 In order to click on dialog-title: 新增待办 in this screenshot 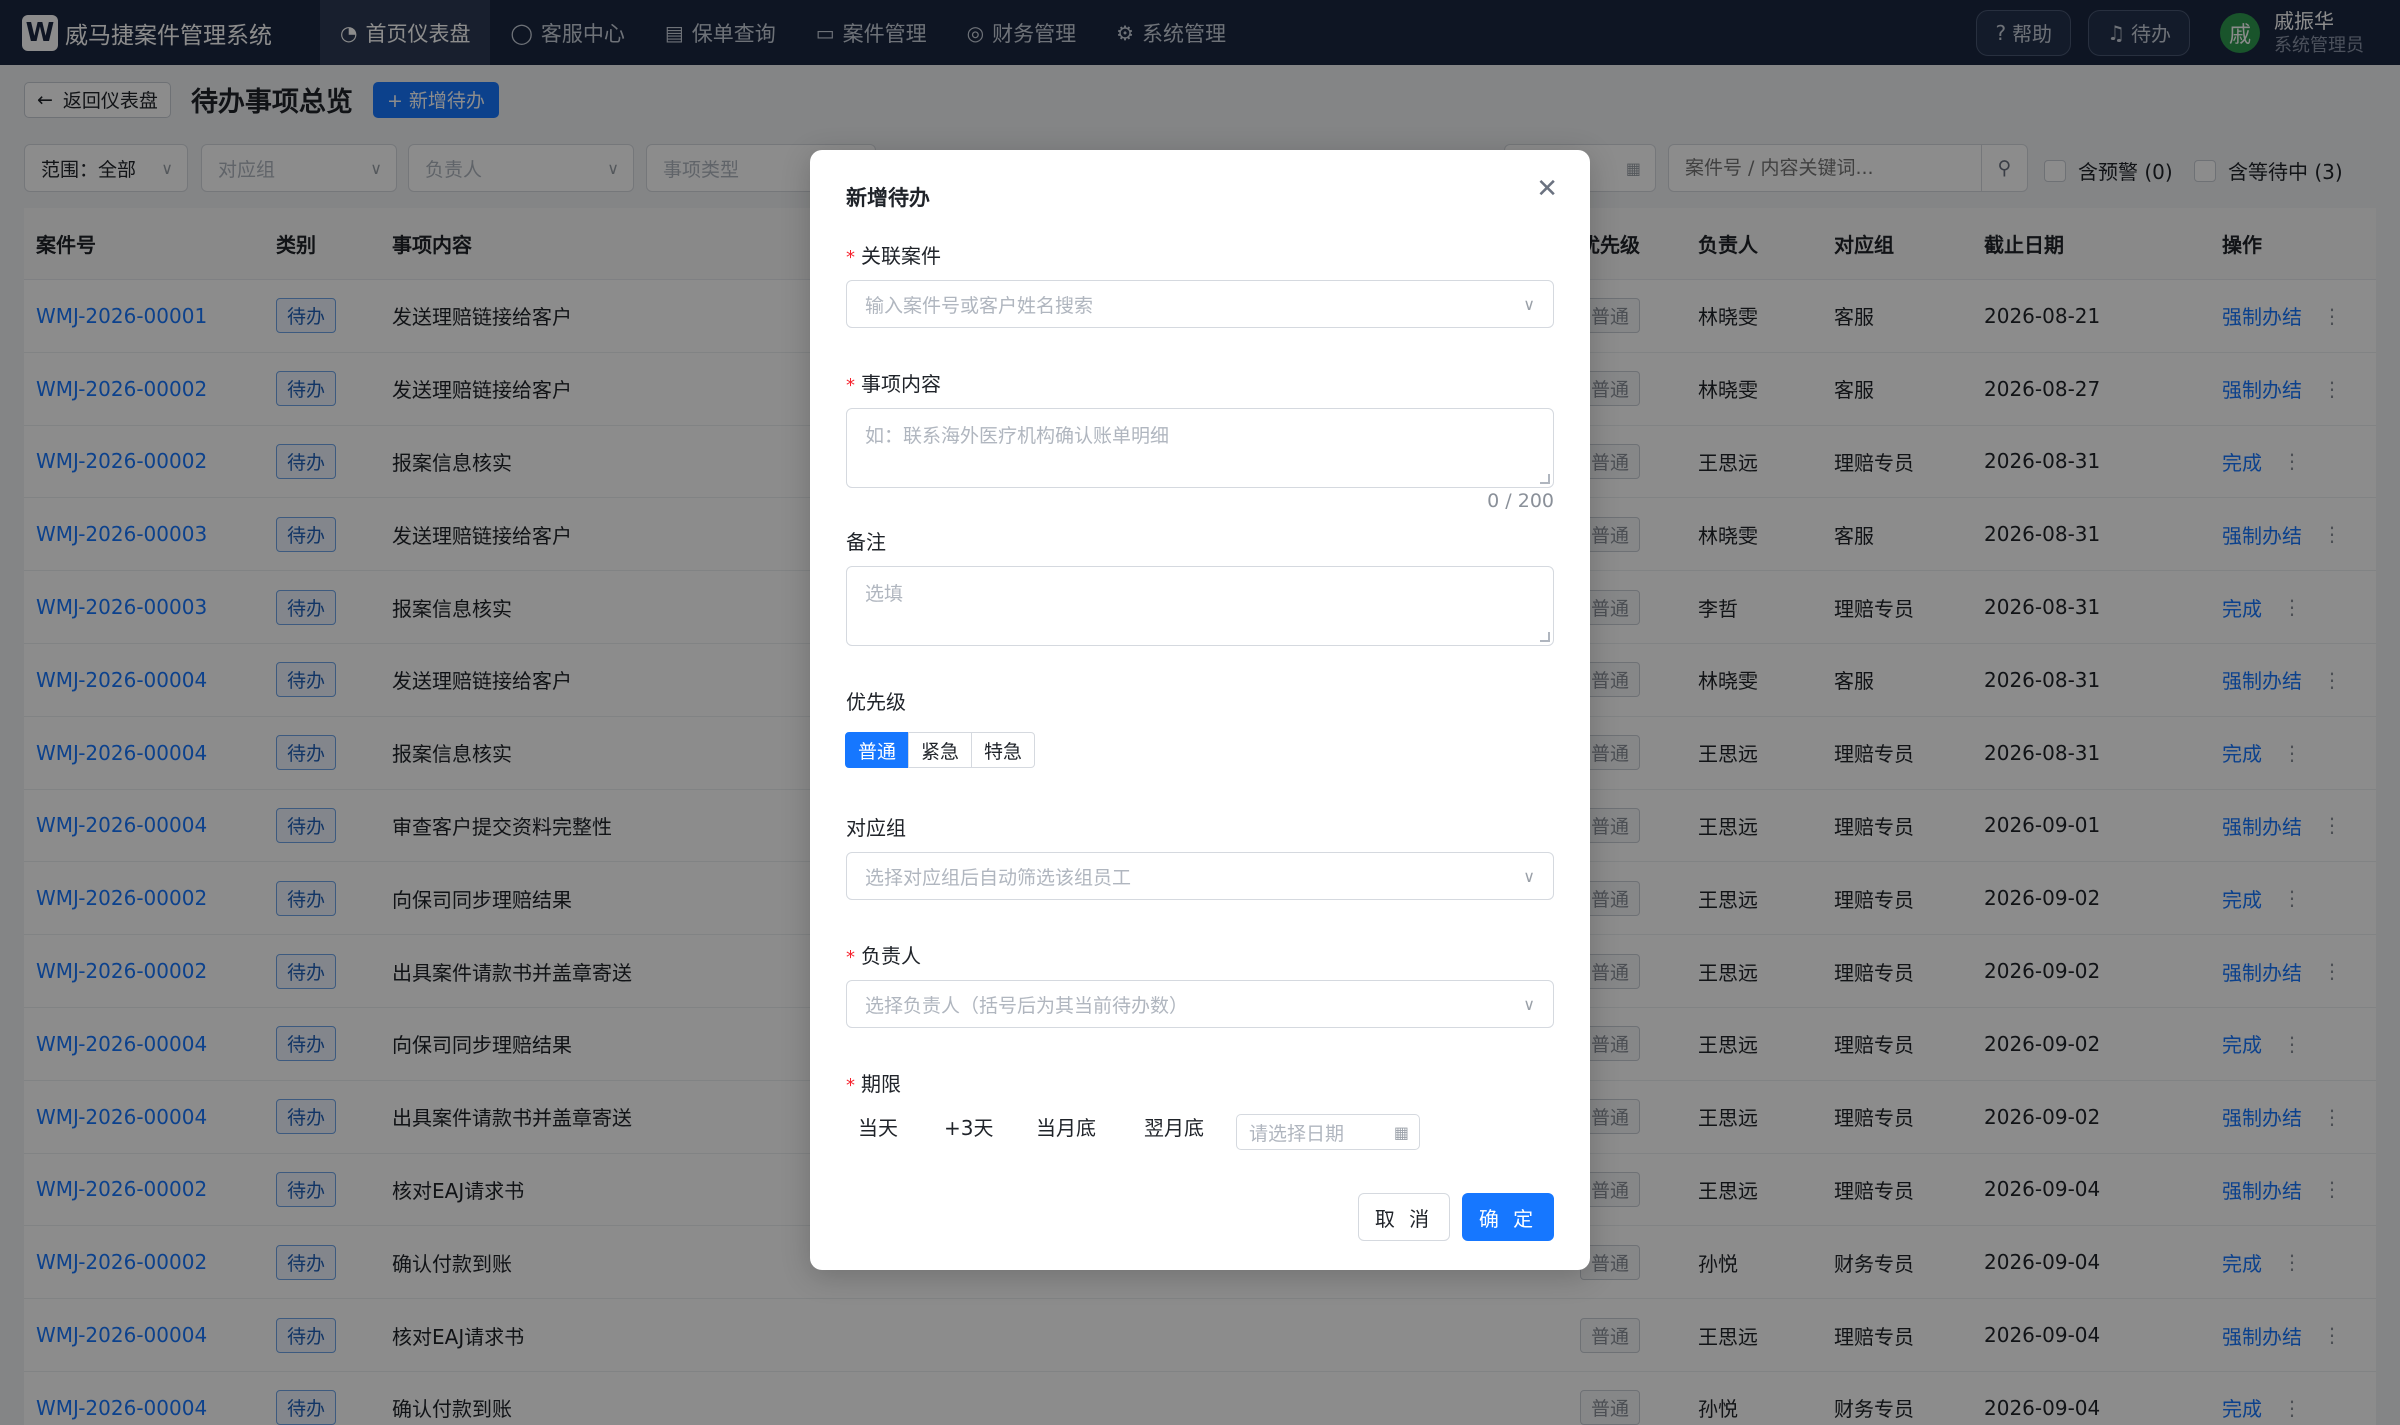, I will do `click(888, 198)`.